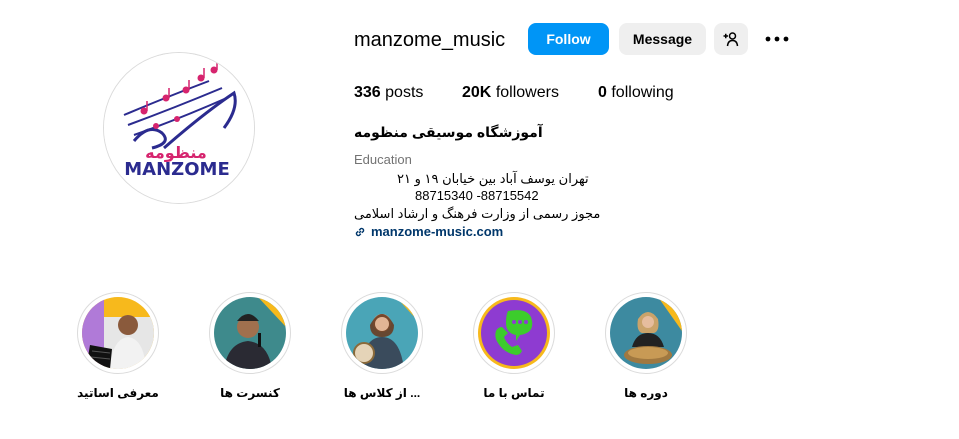 The height and width of the screenshot is (439, 959). I want to click on highlight-contact: تماس با ما, so click(514, 346).